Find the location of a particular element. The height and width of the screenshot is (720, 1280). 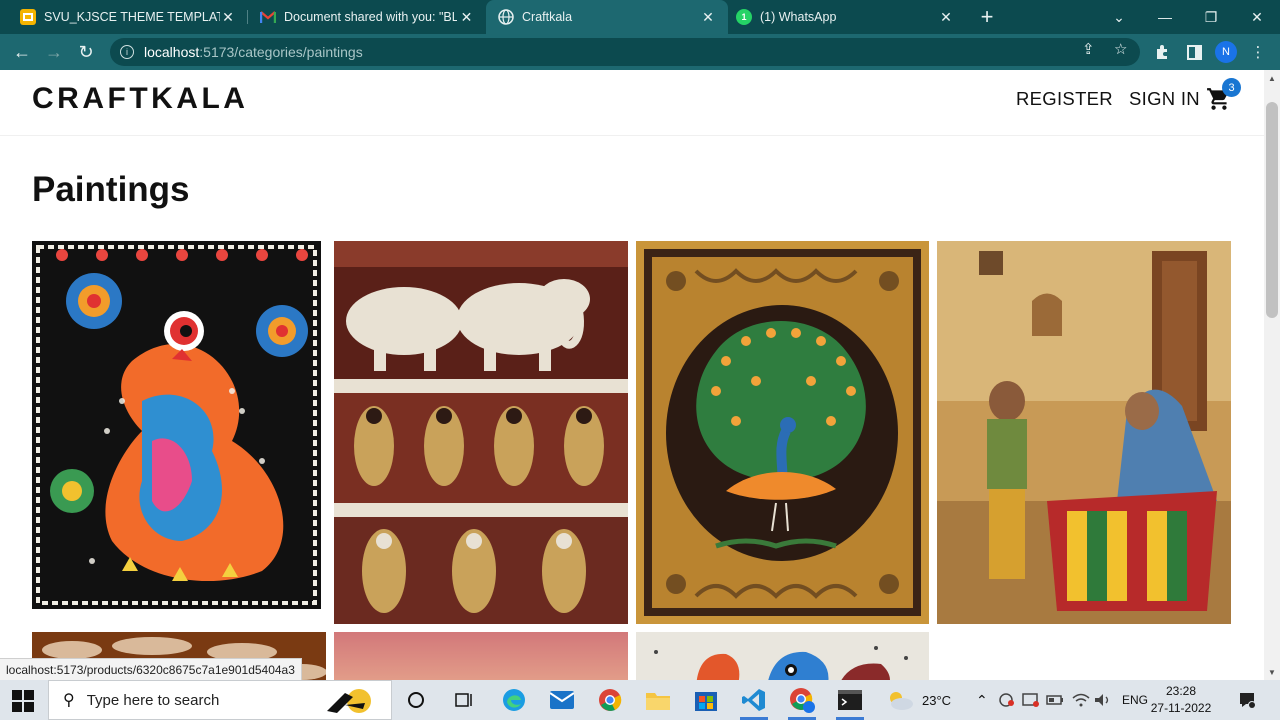

cortana-icon is located at coordinates (416, 700).